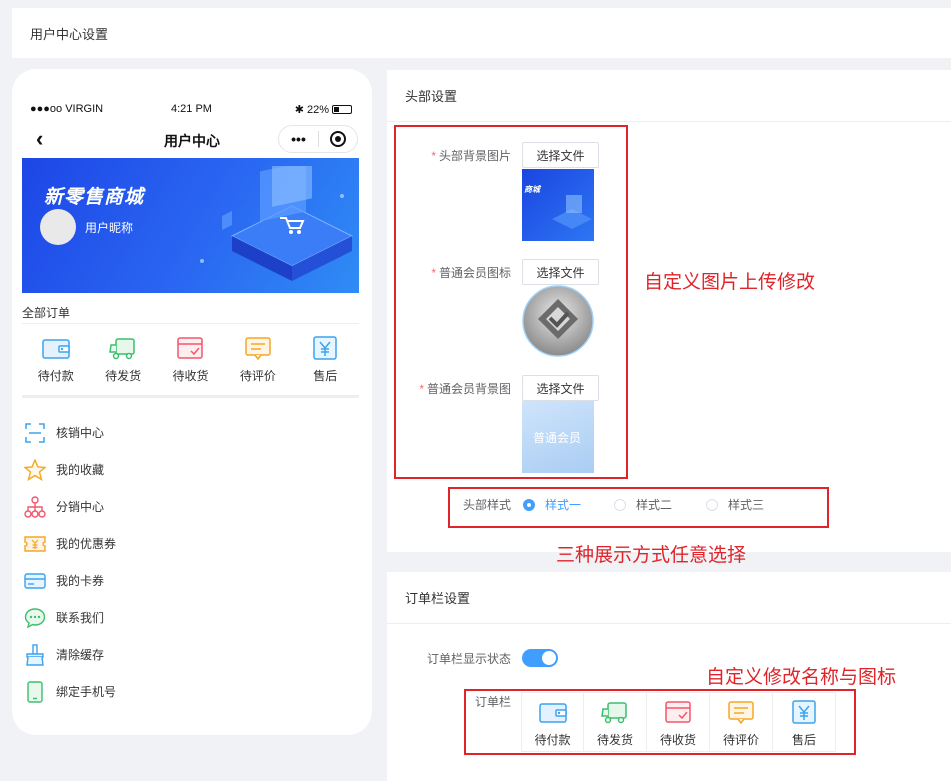 This screenshot has width=951, height=781. I want to click on battery-icon, so click(342, 109).